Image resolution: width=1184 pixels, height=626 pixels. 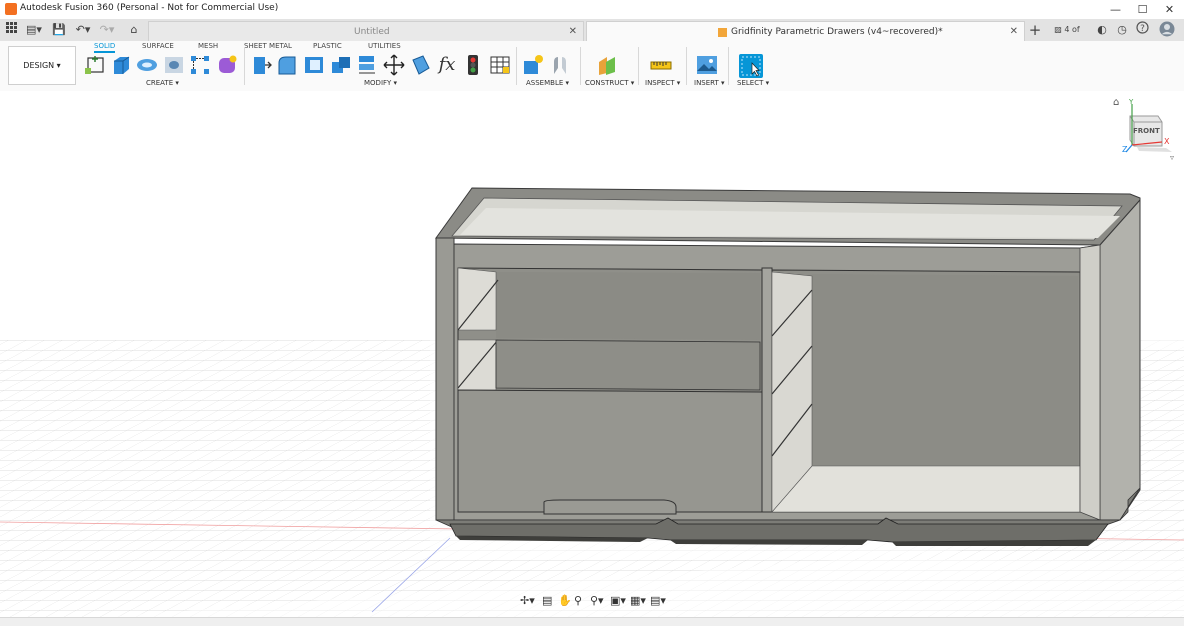 I want to click on zoom-window-icon: ⚲, so click(x=578, y=600).